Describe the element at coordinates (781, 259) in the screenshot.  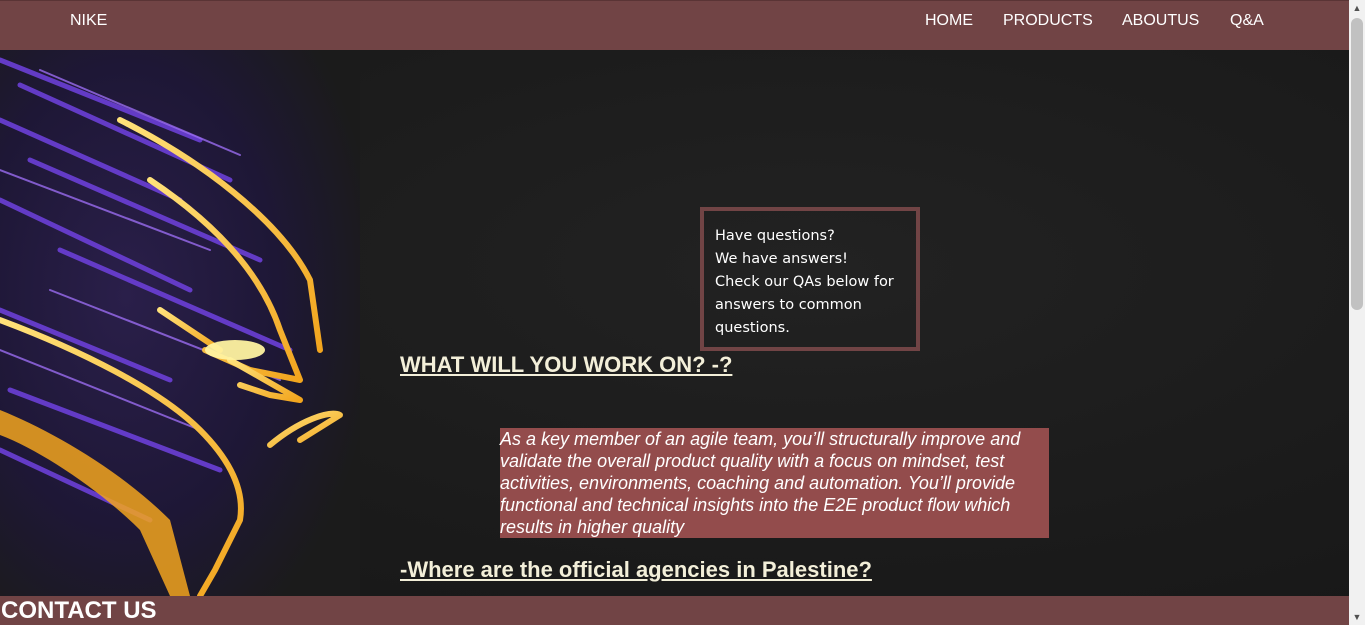
I see `qa-callout-line: We have answers!` at that location.